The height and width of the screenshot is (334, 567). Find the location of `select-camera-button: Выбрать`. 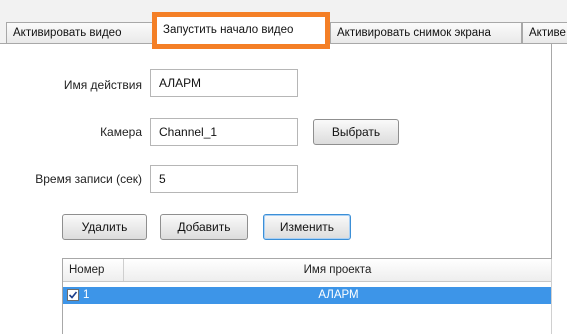

select-camera-button: Выбрать is located at coordinates (356, 132).